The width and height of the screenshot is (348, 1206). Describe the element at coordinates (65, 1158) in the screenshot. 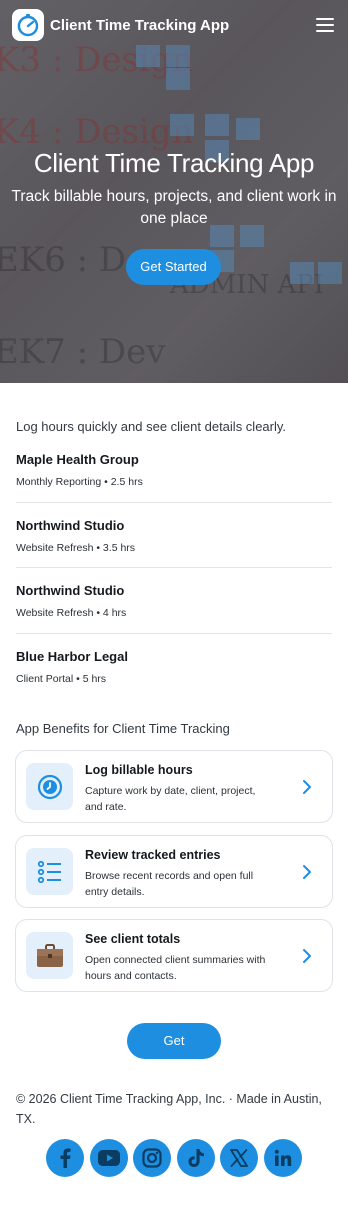

I see `facebook-icon` at that location.